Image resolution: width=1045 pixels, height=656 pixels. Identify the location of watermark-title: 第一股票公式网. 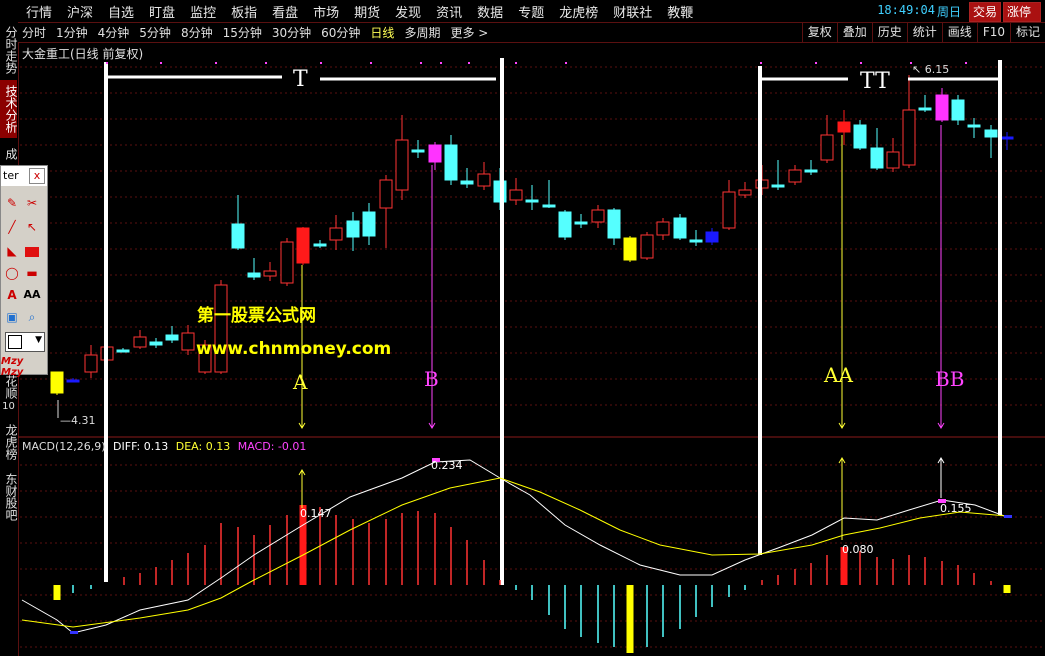
(256, 315).